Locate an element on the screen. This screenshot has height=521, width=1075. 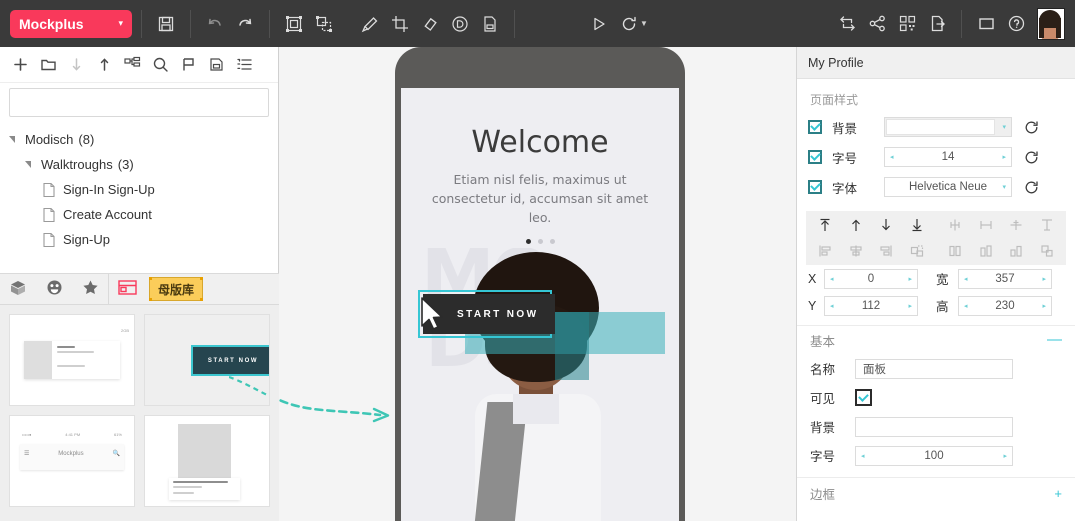
background-color-input is located at coordinates (934, 426).